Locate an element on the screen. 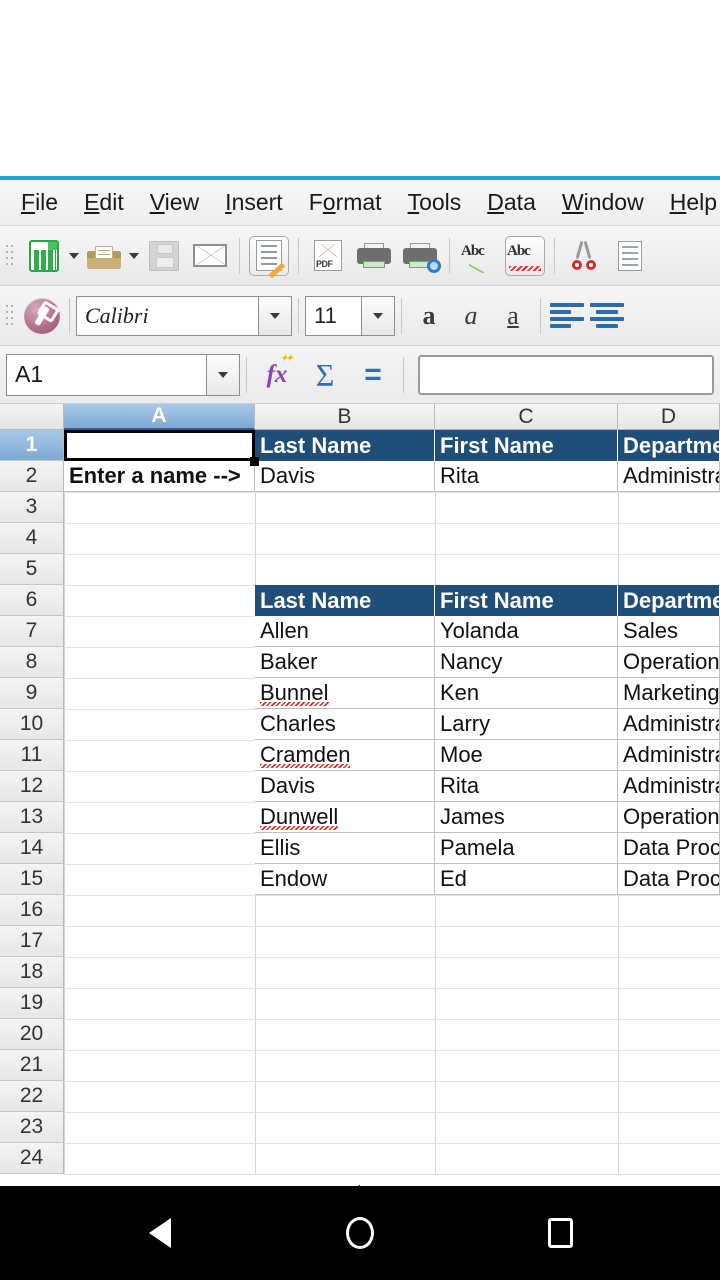  font-size-input: 11 is located at coordinates (333, 315).